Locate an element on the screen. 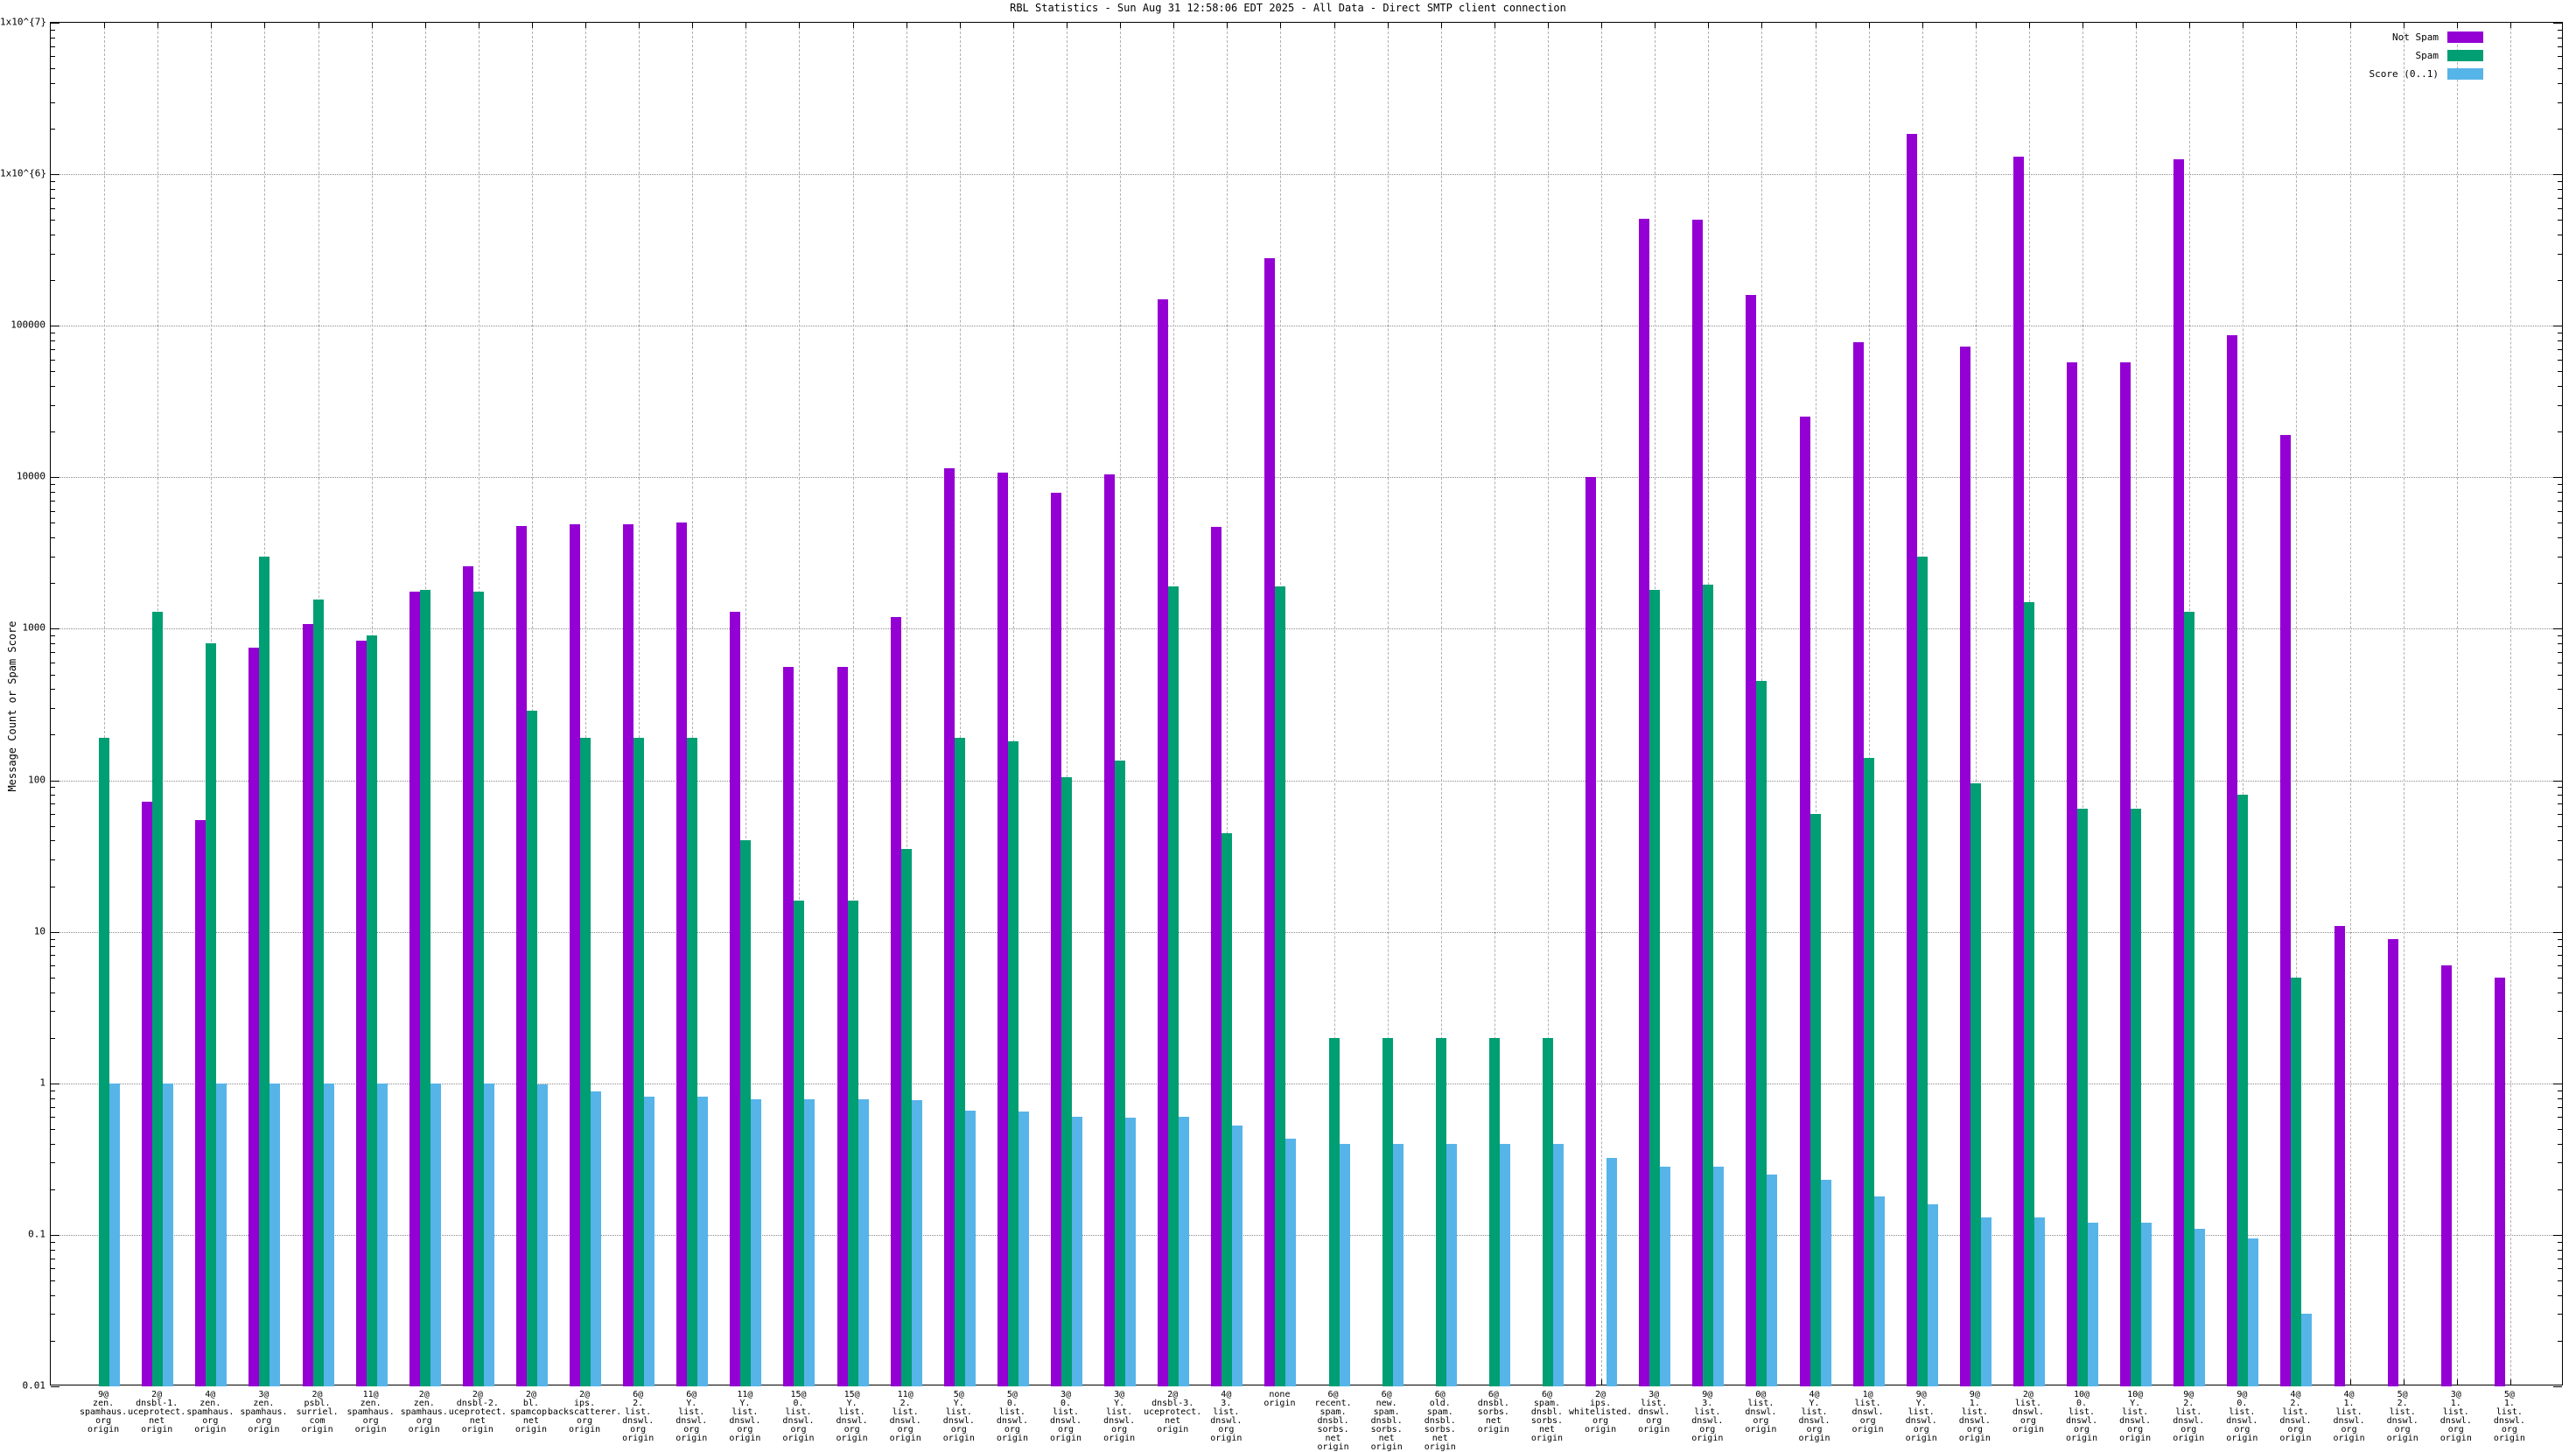 The image size is (2576, 1452). x-tick-label: 5@ 0. list. dnswl. org origin is located at coordinates (1012, 1416).